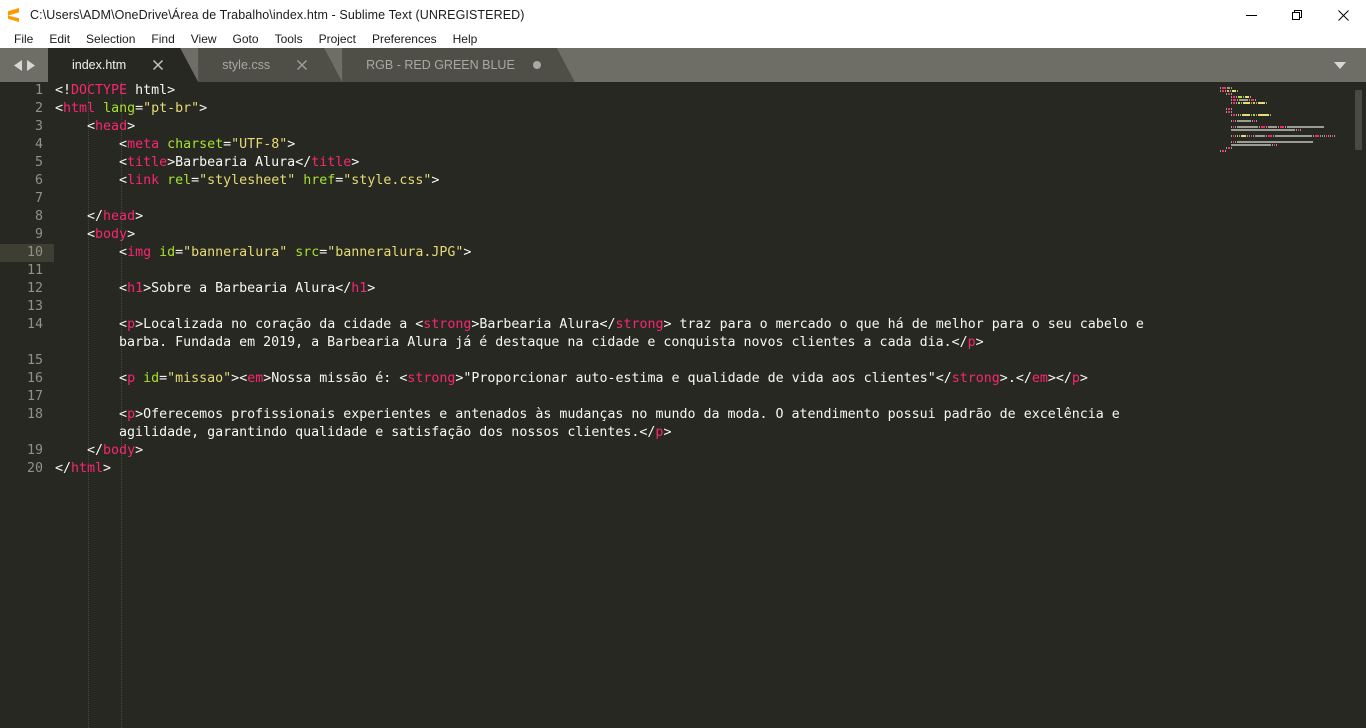 This screenshot has width=1366, height=728. I want to click on line-content: <html lang="pt-br">, so click(131, 108).